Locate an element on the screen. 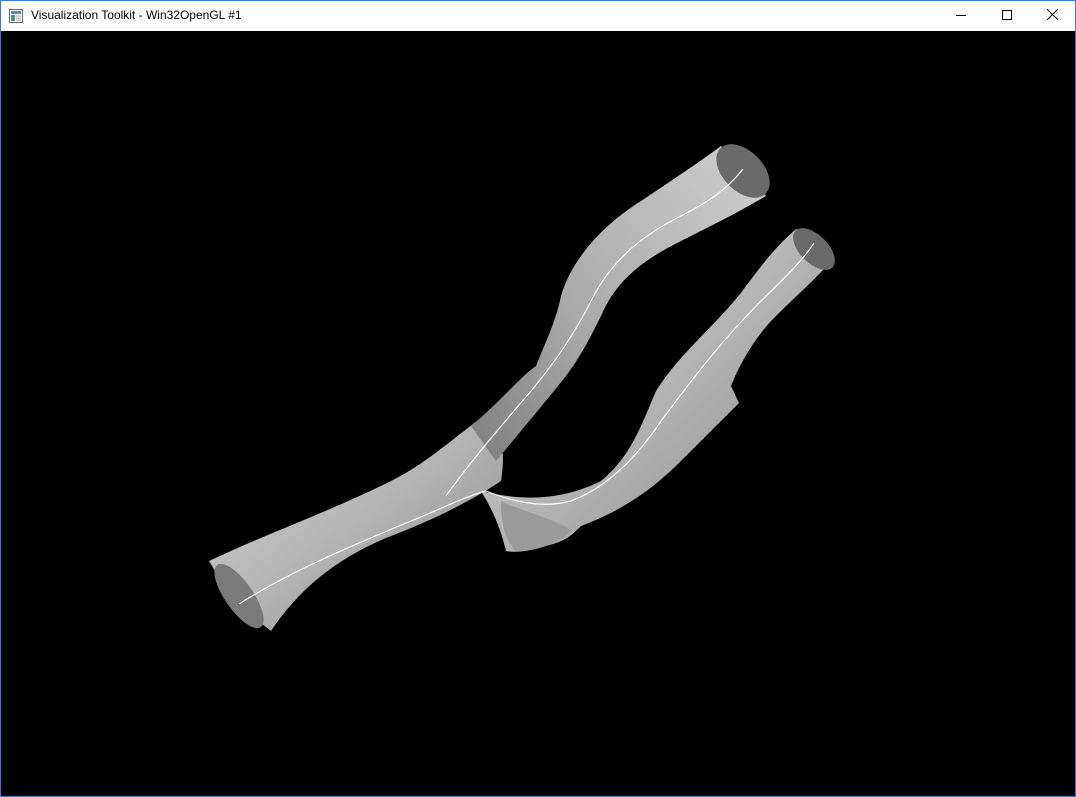  window-title: Visualization Toolkit - Win32OpenGL #1 is located at coordinates (136, 15).